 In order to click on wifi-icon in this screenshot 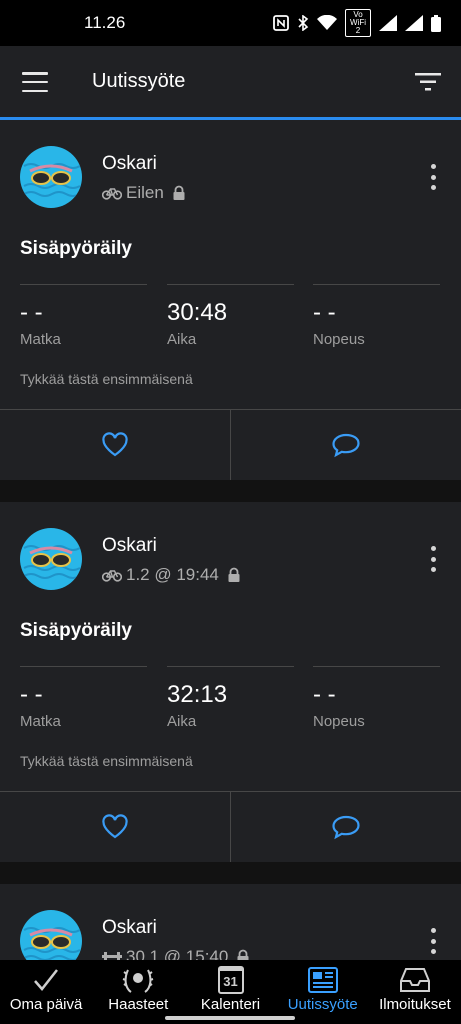, I will do `click(327, 22)`.